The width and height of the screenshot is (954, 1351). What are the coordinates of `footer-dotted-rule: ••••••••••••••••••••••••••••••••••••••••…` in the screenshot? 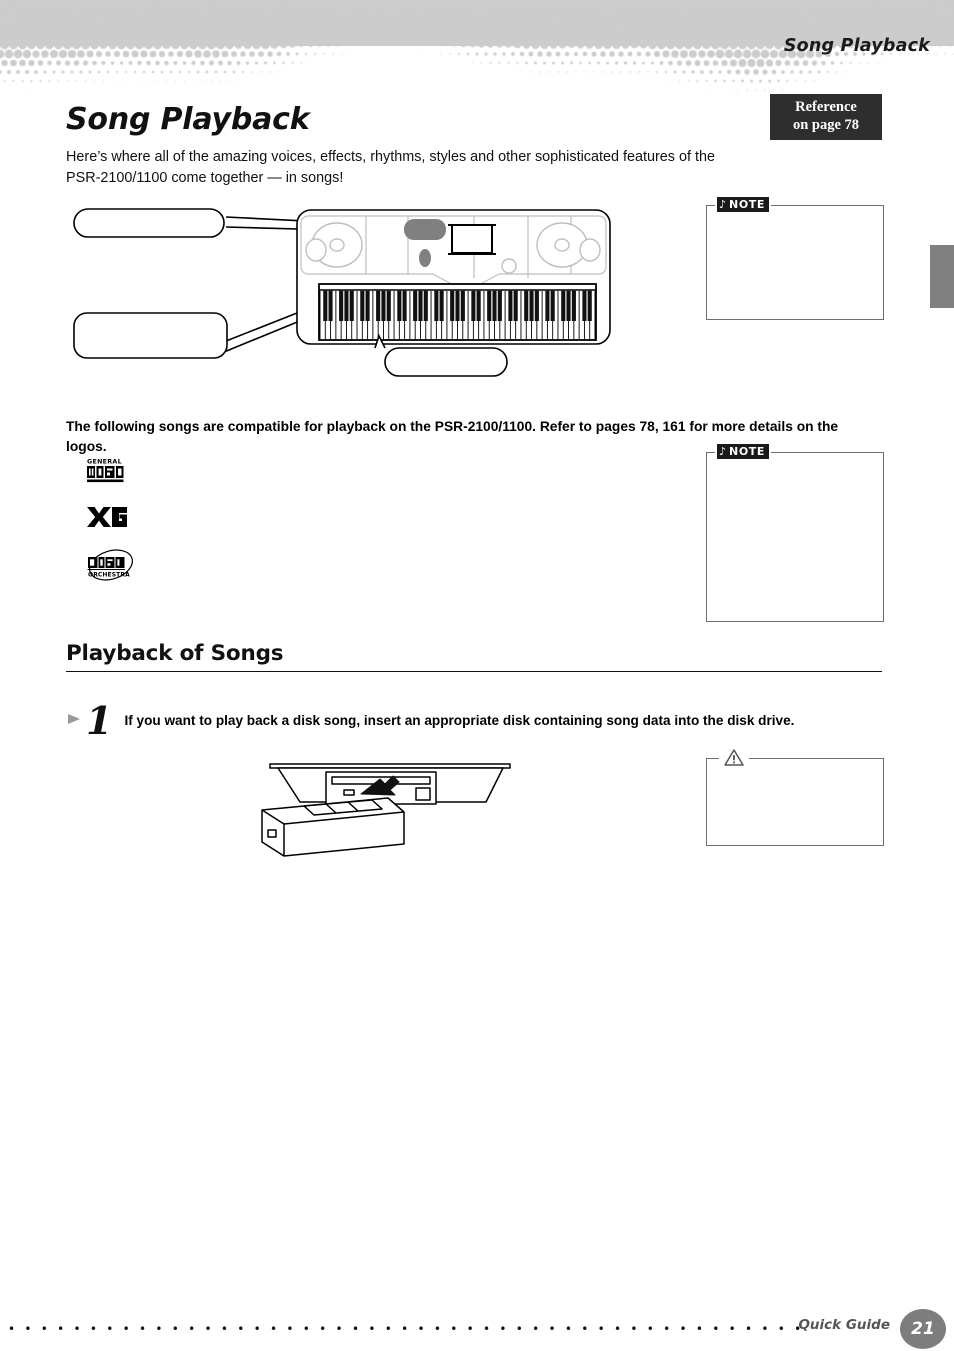 It's located at (408, 1329).